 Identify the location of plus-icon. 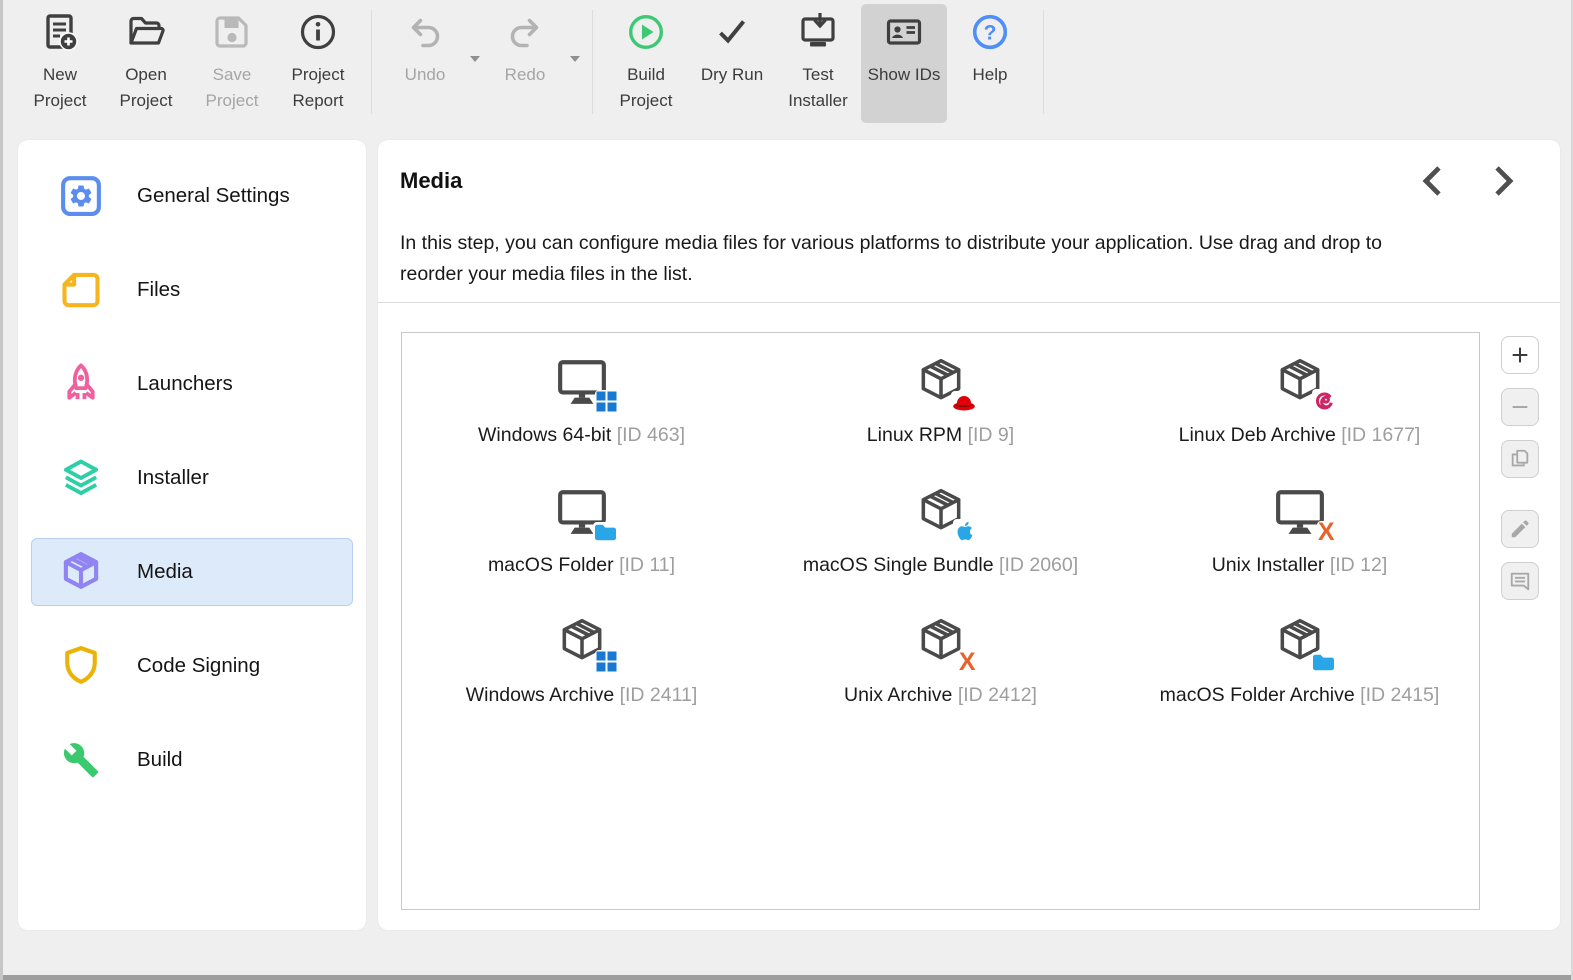
(1520, 355).